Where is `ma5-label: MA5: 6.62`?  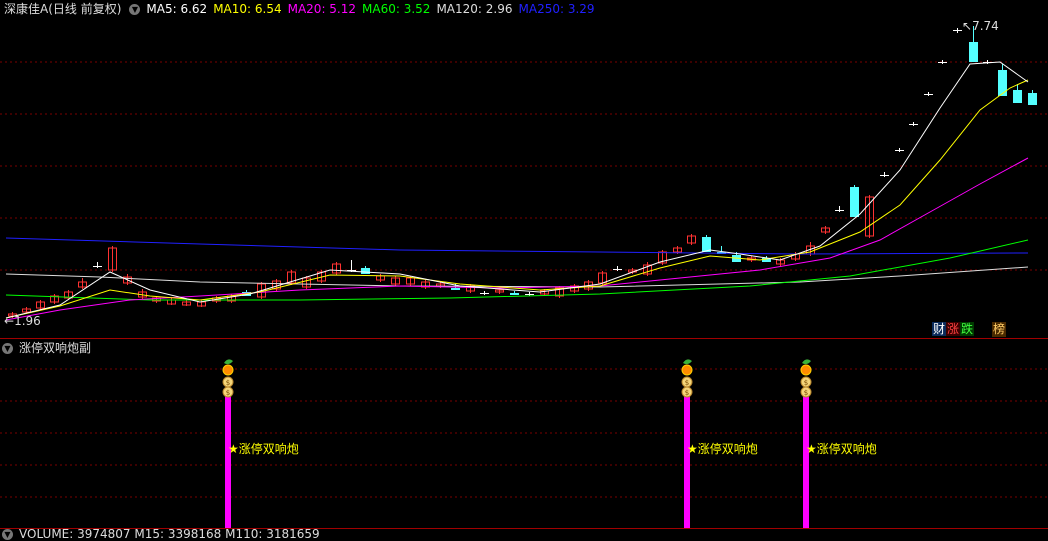
ma5-label: MA5: 6.62 is located at coordinates (177, 9).